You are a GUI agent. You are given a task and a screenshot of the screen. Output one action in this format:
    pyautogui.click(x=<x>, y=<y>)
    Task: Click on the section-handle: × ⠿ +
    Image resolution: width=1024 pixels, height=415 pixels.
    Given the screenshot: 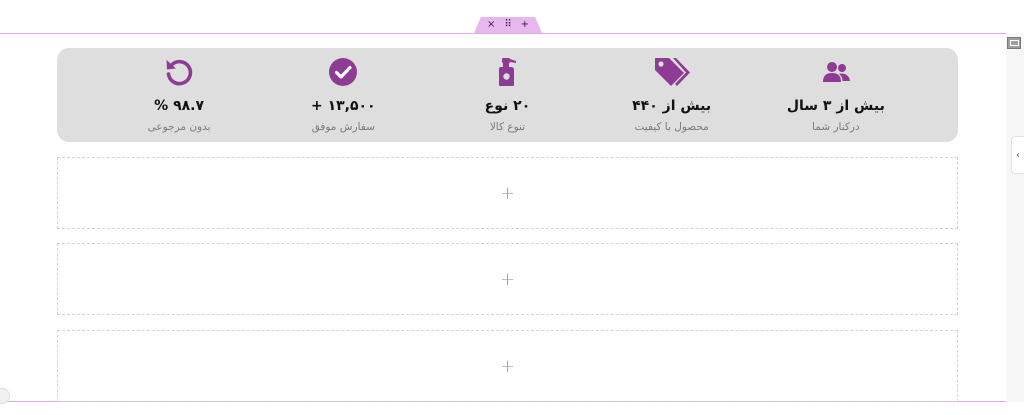 What is the action you would take?
    pyautogui.click(x=508, y=25)
    